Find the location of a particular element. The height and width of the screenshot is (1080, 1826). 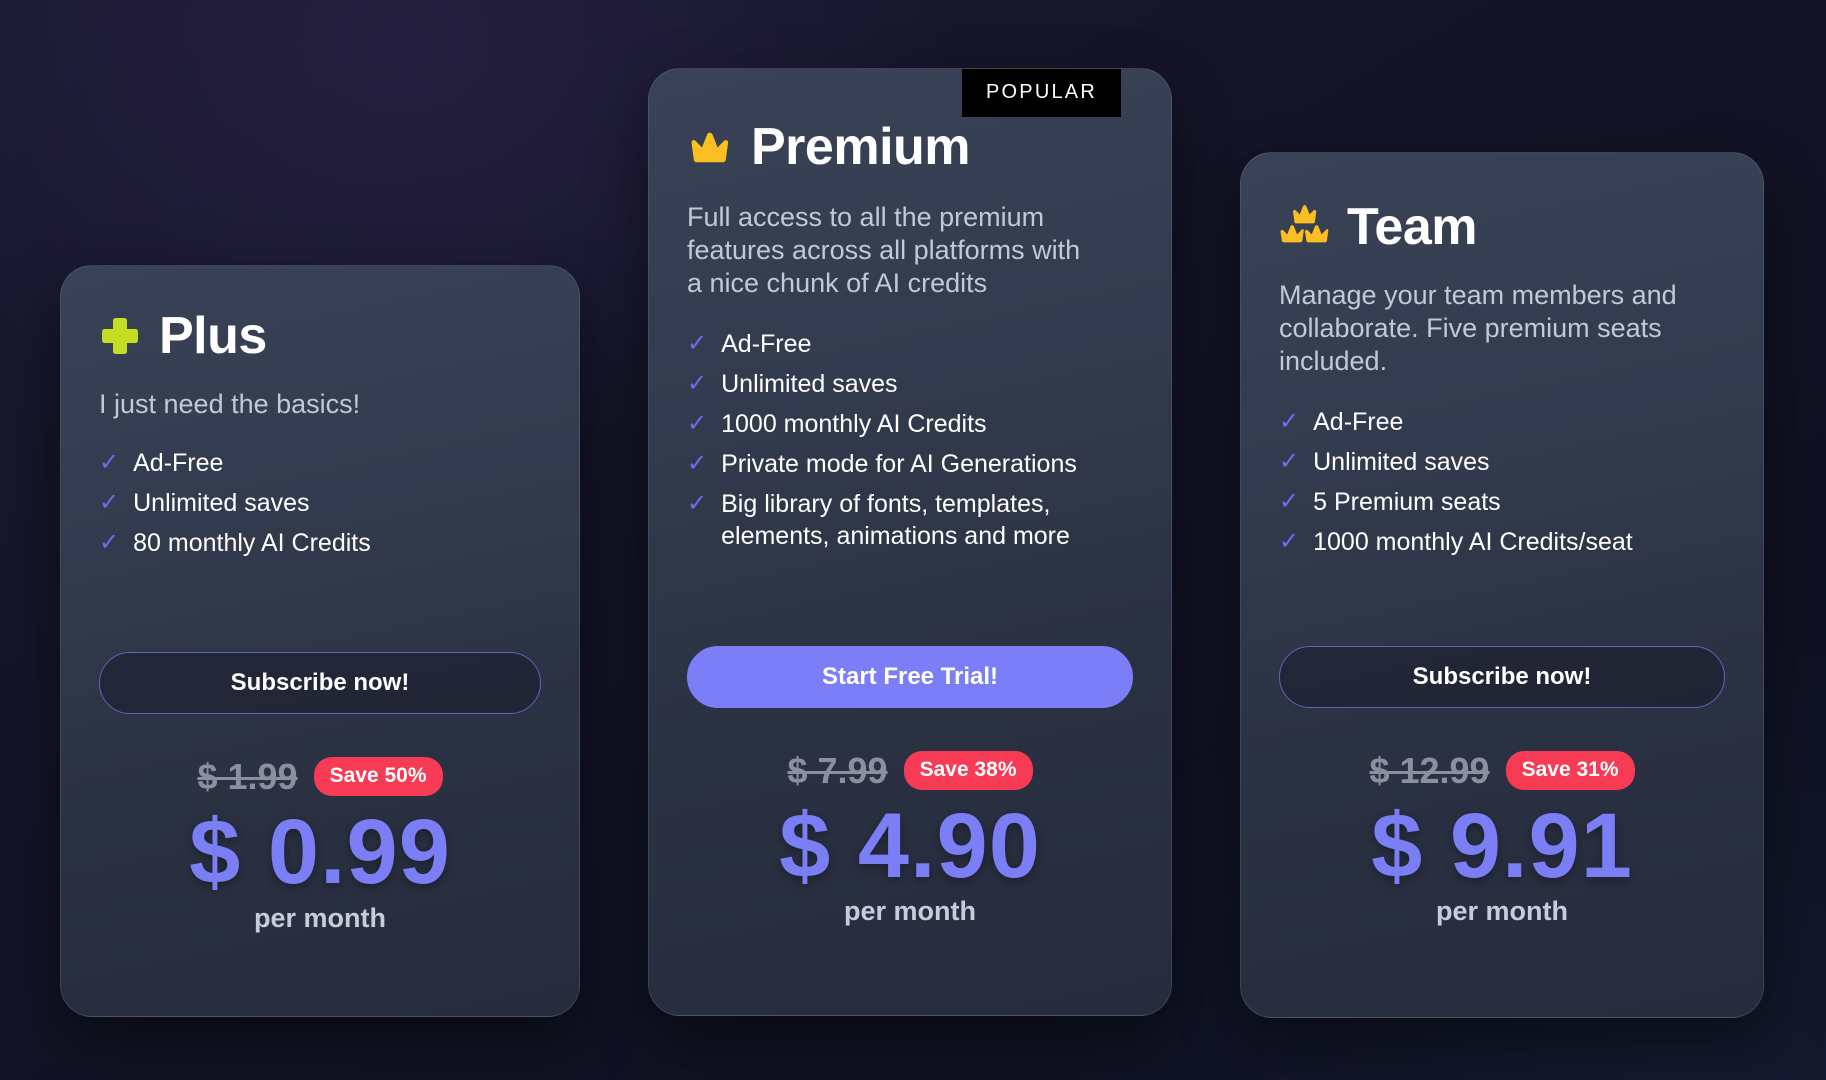

feature-item: ✓ 5 Premium seats is located at coordinates (1502, 502).